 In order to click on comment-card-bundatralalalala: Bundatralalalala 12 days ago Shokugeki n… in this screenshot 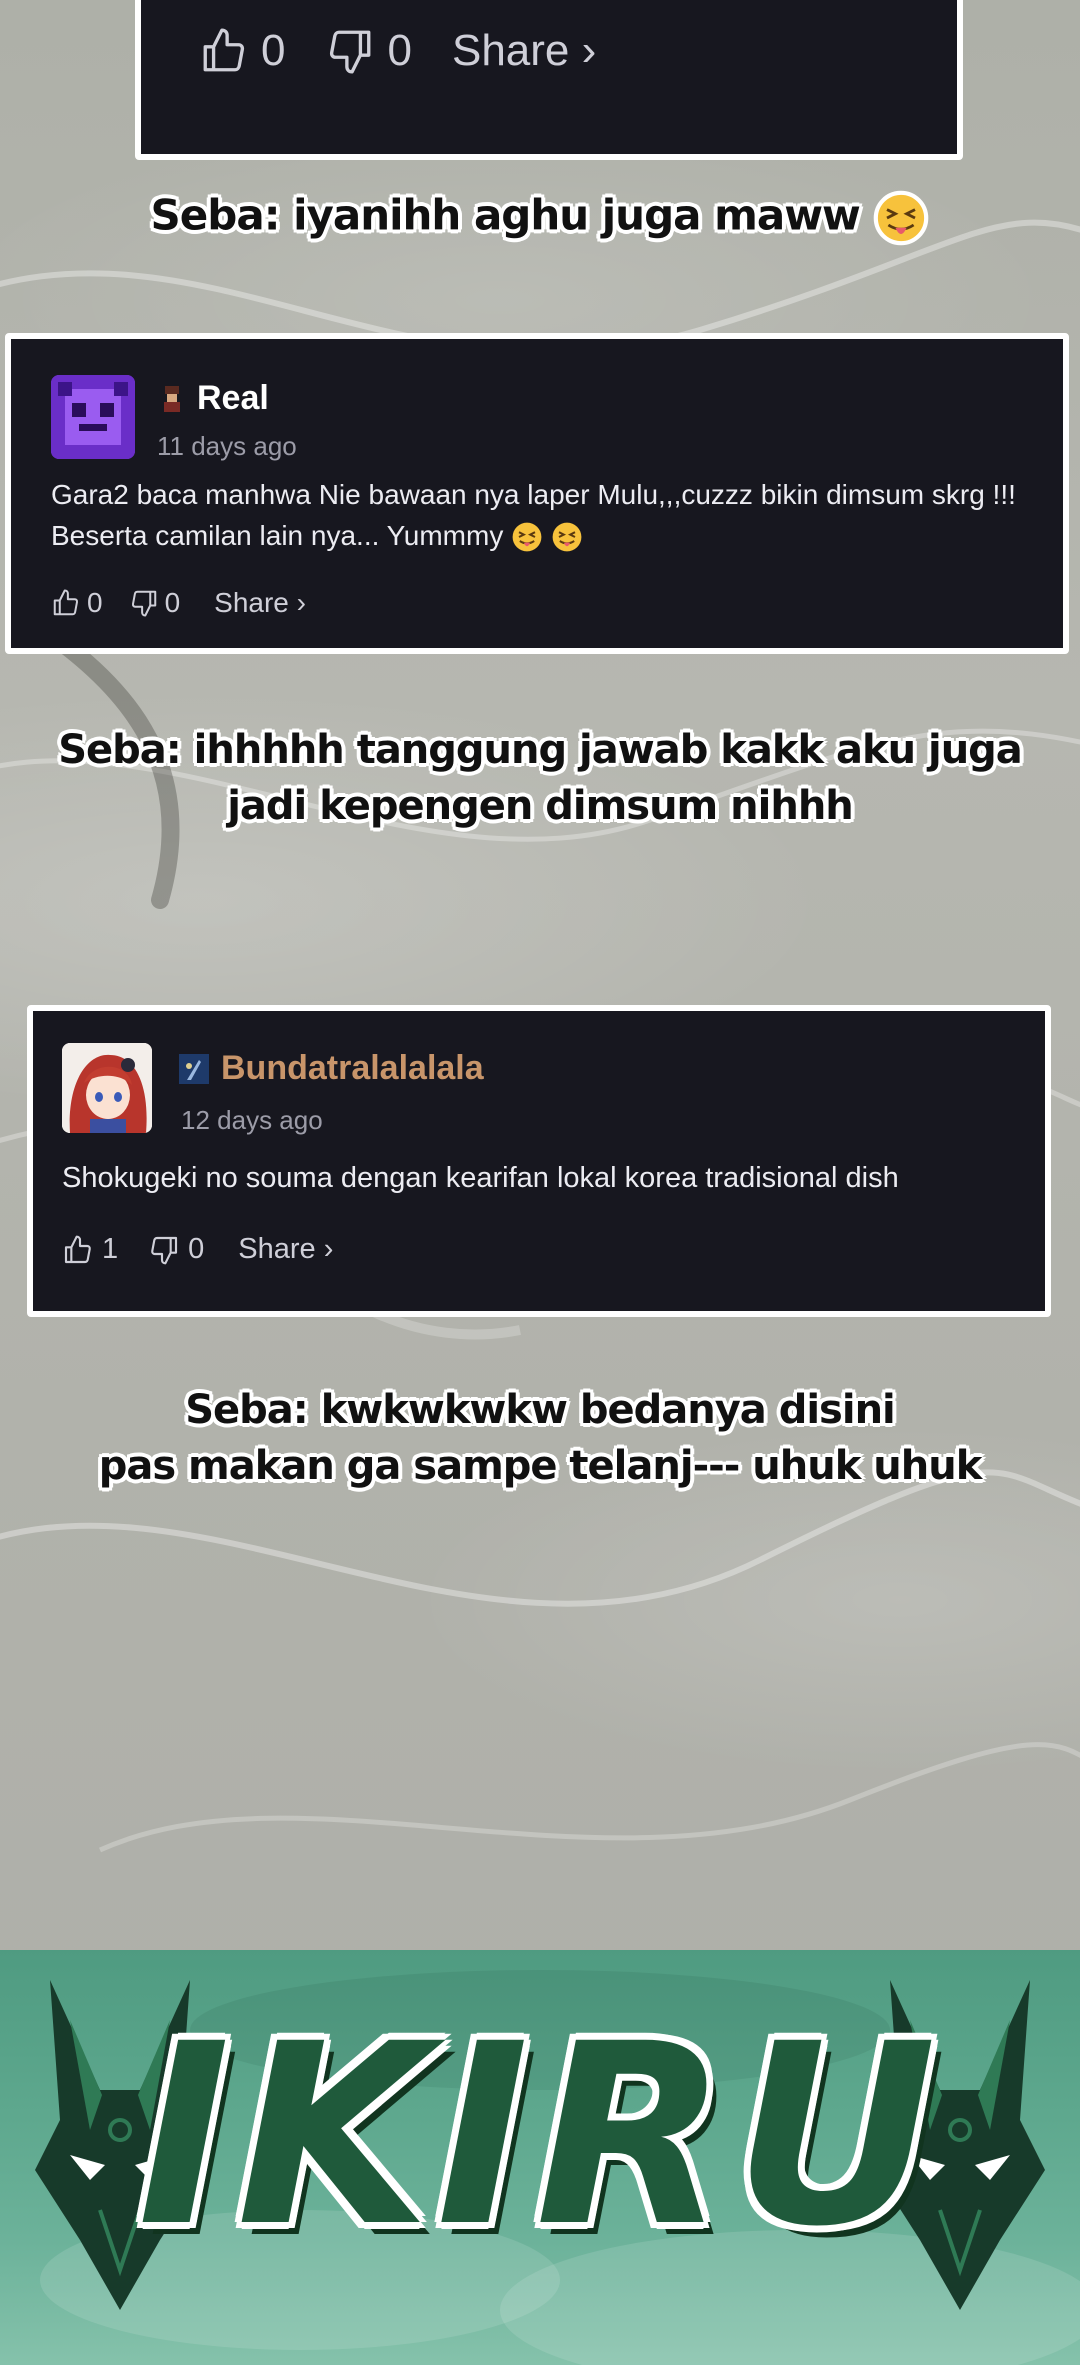, I will do `click(539, 1161)`.